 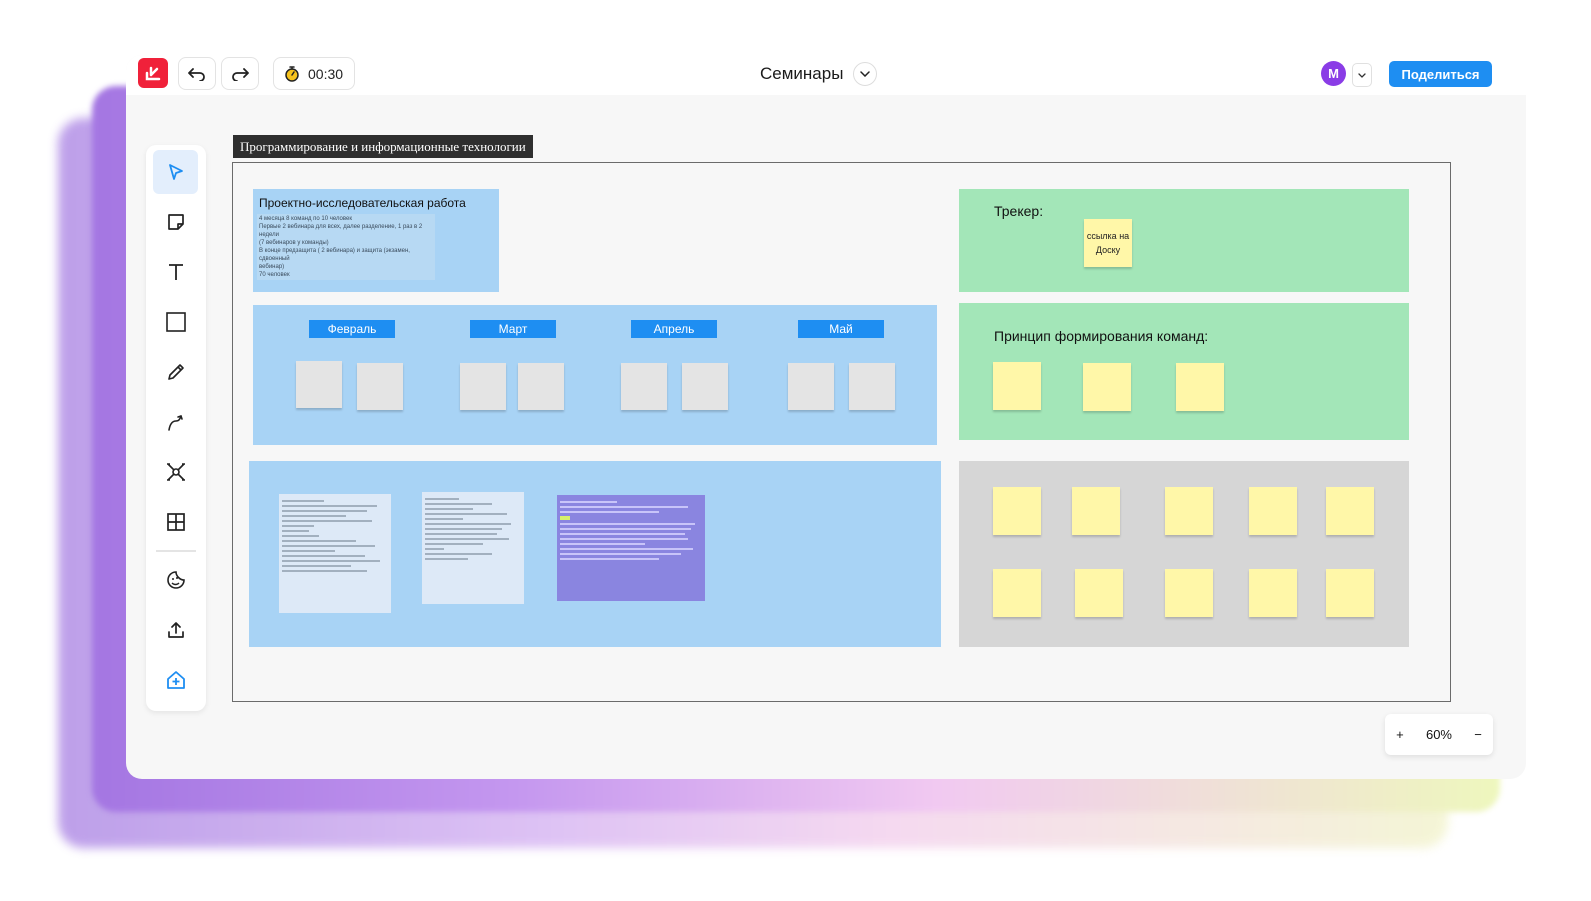 What do you see at coordinates (1478, 734) in the screenshot?
I see `zoom-out-button: −` at bounding box center [1478, 734].